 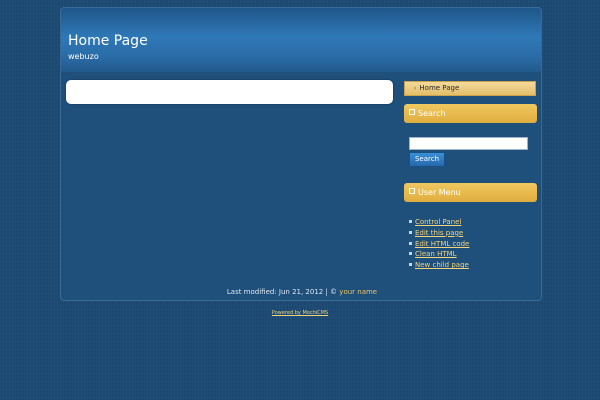 What do you see at coordinates (436, 254) in the screenshot?
I see `menu-link-clean-html: Clean HTML` at bounding box center [436, 254].